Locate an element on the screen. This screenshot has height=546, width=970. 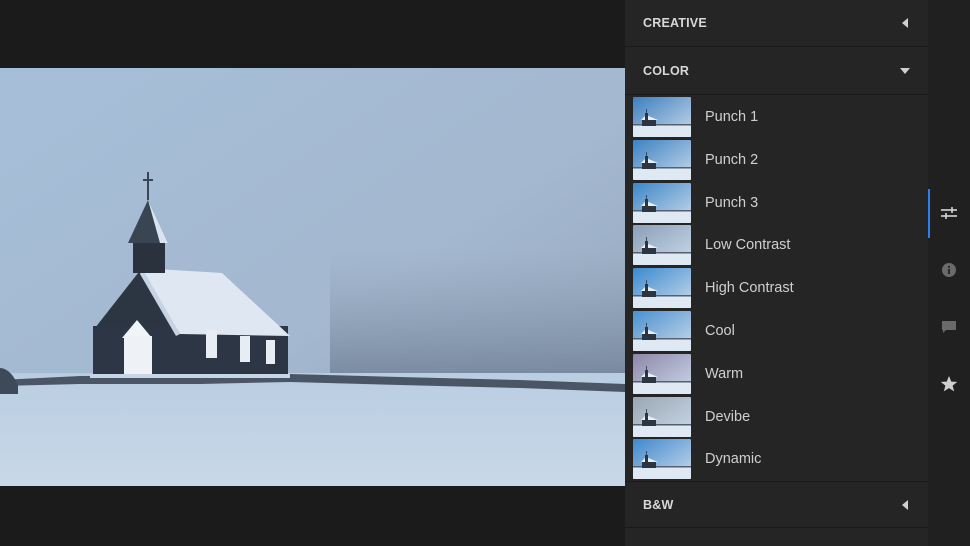
preset-label: Low Contrast is located at coordinates (748, 245).